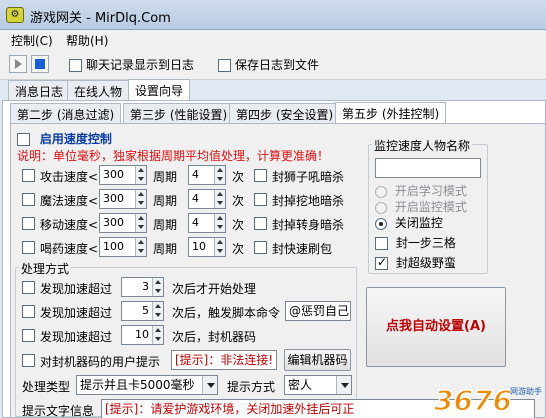 This screenshot has height=418, width=546. What do you see at coordinates (39, 90) in the screenshot?
I see `tab-message-log: 消息日志` at bounding box center [39, 90].